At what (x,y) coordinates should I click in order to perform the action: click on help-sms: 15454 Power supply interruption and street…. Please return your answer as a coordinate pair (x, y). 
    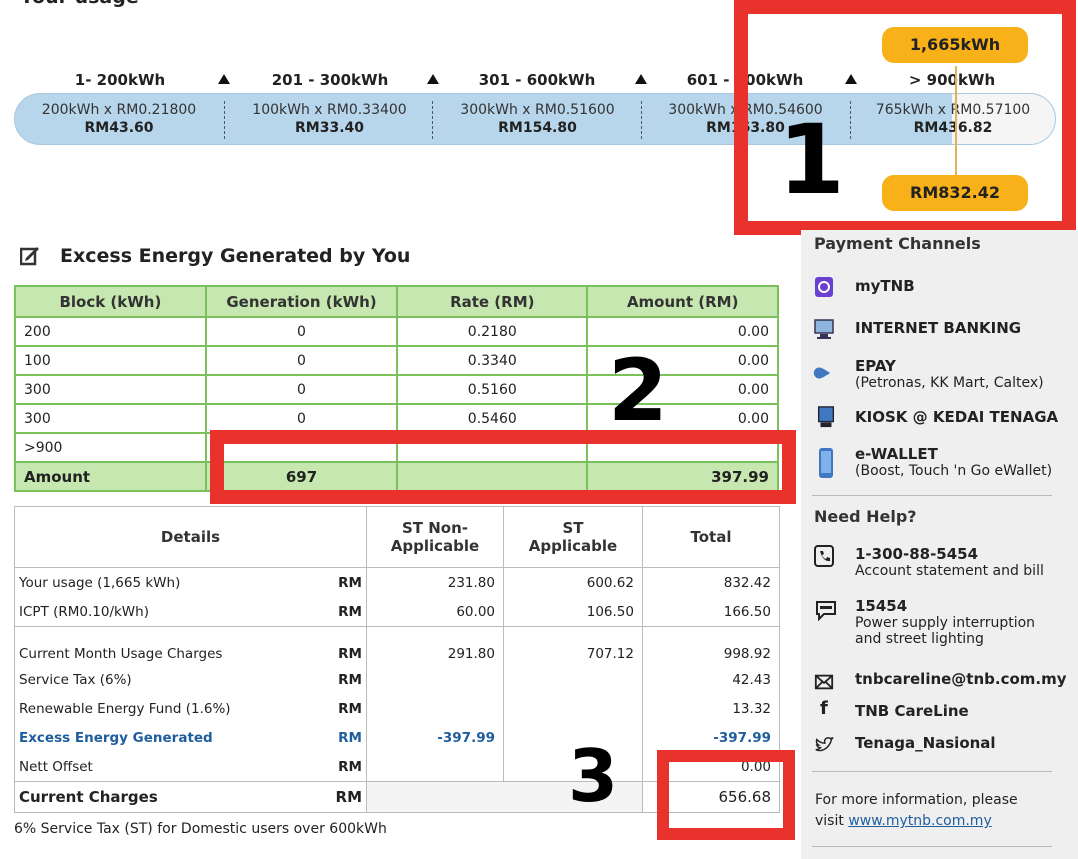
    Looking at the image, I should click on (945, 622).